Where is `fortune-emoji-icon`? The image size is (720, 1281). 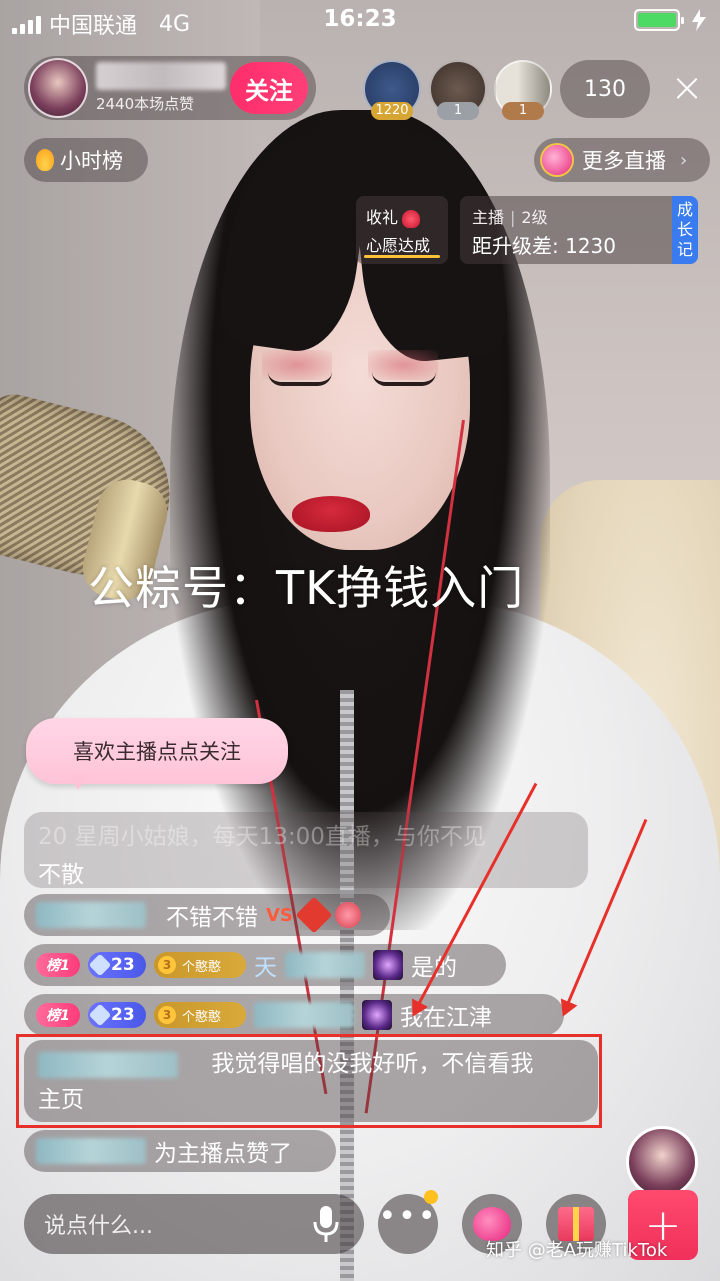 fortune-emoji-icon is located at coordinates (314, 915).